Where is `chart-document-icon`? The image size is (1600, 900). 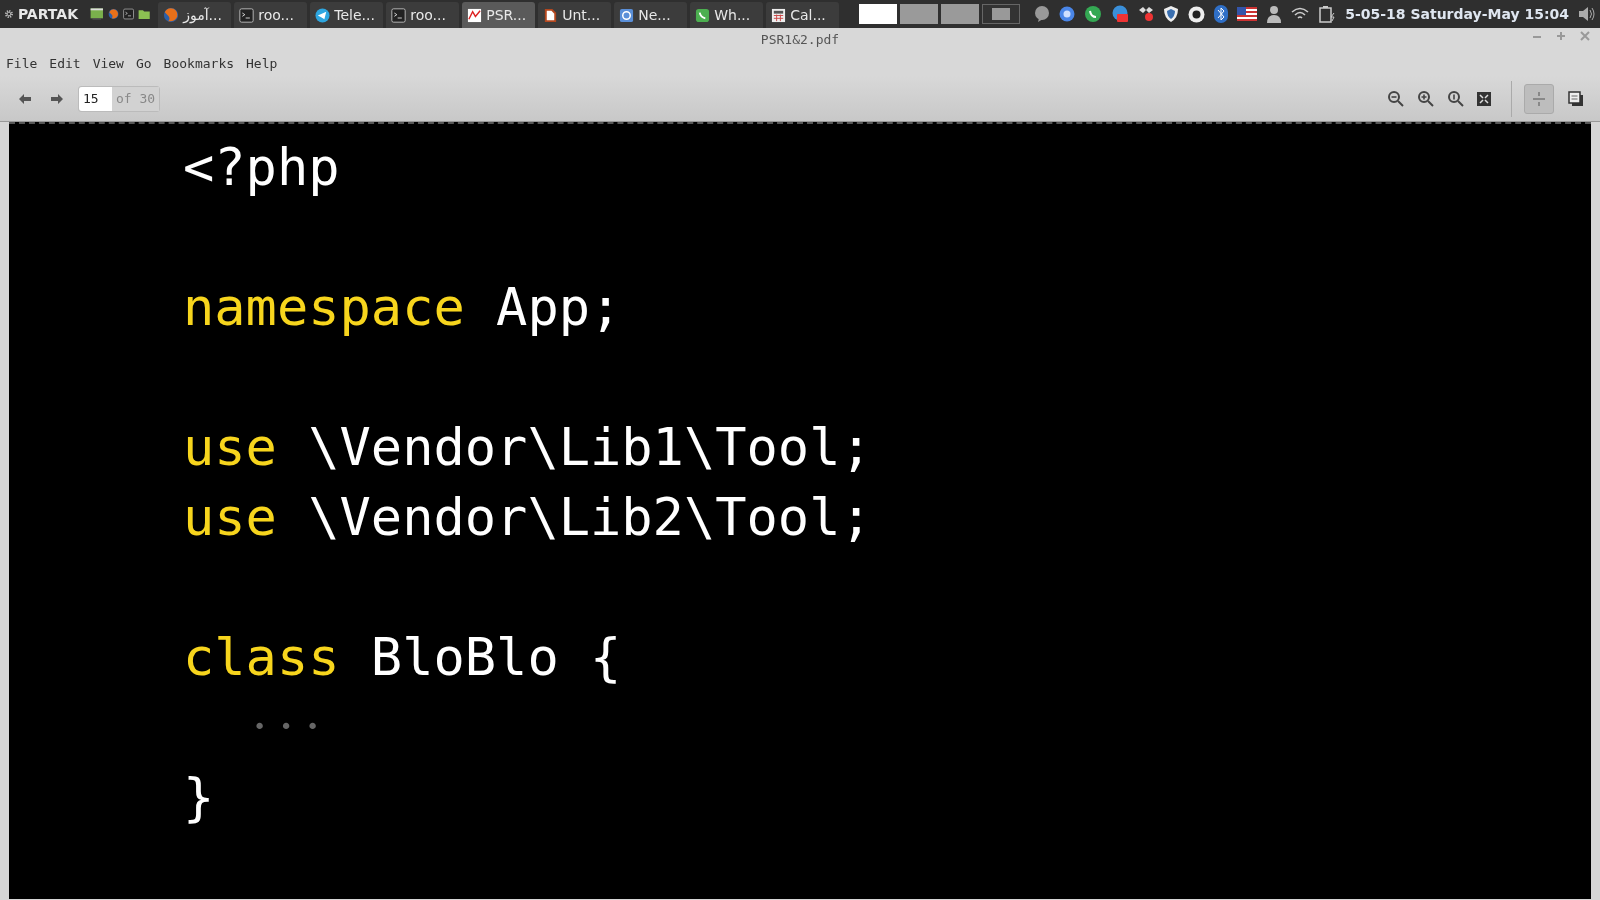
chart-document-icon is located at coordinates (475, 15).